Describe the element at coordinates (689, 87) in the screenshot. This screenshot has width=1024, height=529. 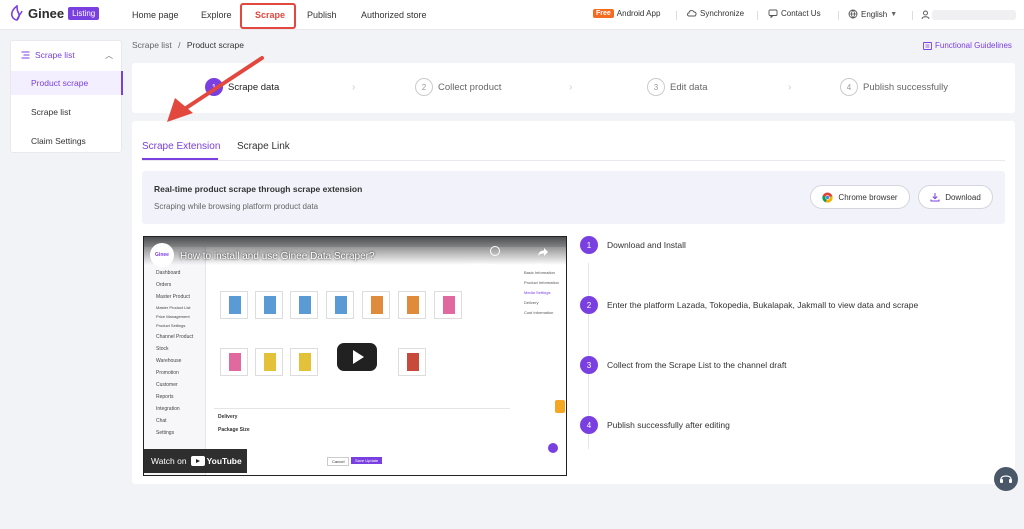
I see `step-label: Edit data` at that location.